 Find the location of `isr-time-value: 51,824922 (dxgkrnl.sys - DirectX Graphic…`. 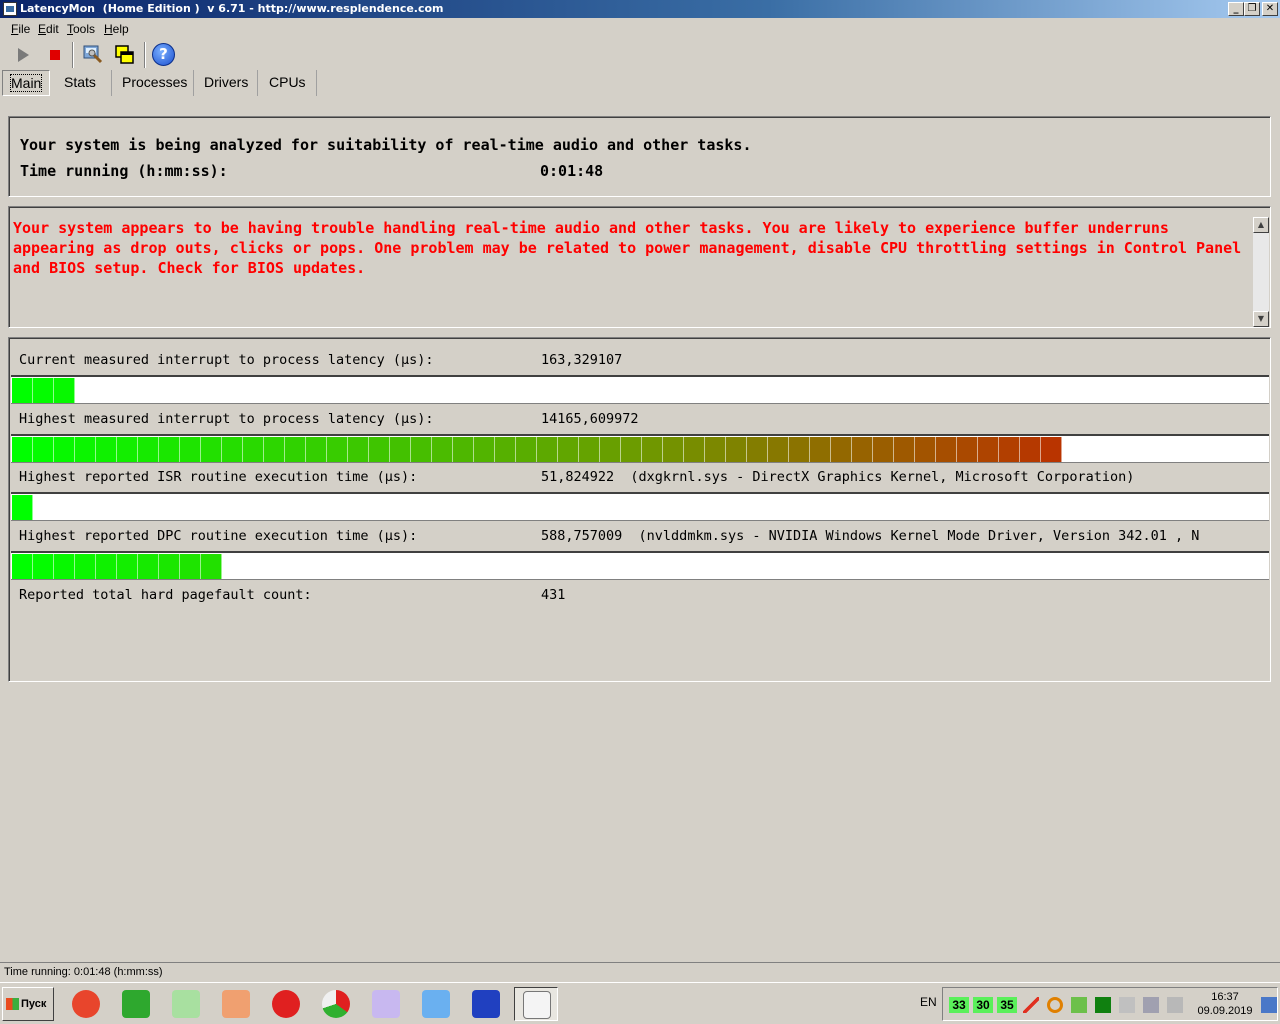

isr-time-value: 51,824922 (dxgkrnl.sys - DirectX Graphic… is located at coordinates (837, 477).